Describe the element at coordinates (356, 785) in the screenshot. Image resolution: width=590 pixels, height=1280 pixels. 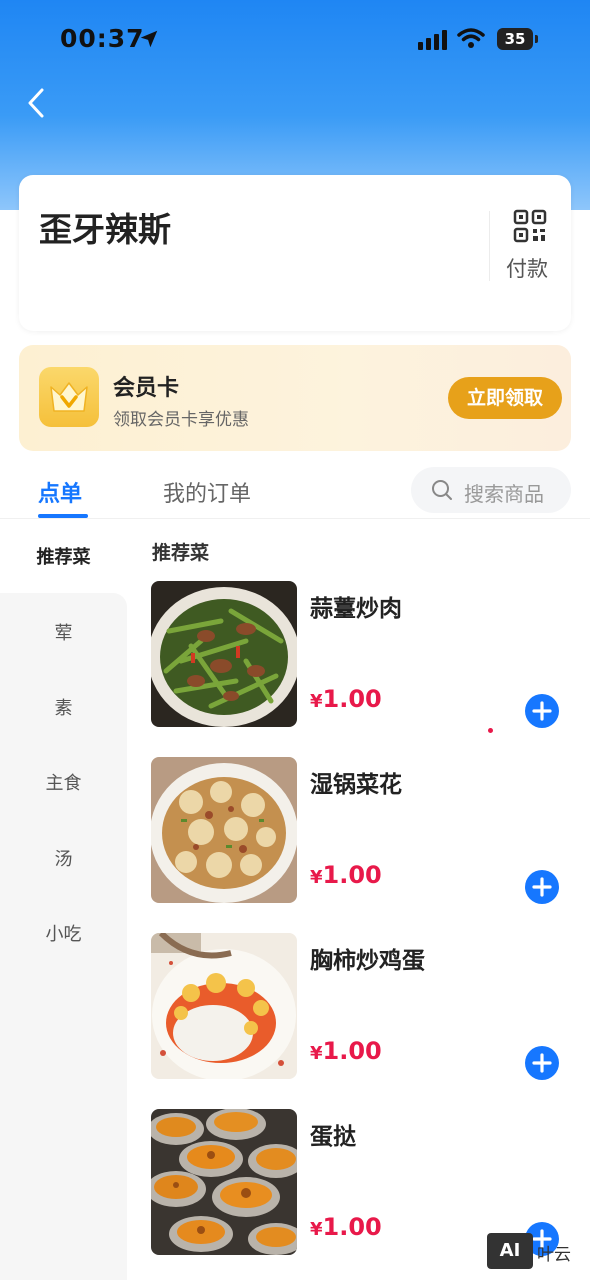
I see `dish-name: 湿锅菜花` at that location.